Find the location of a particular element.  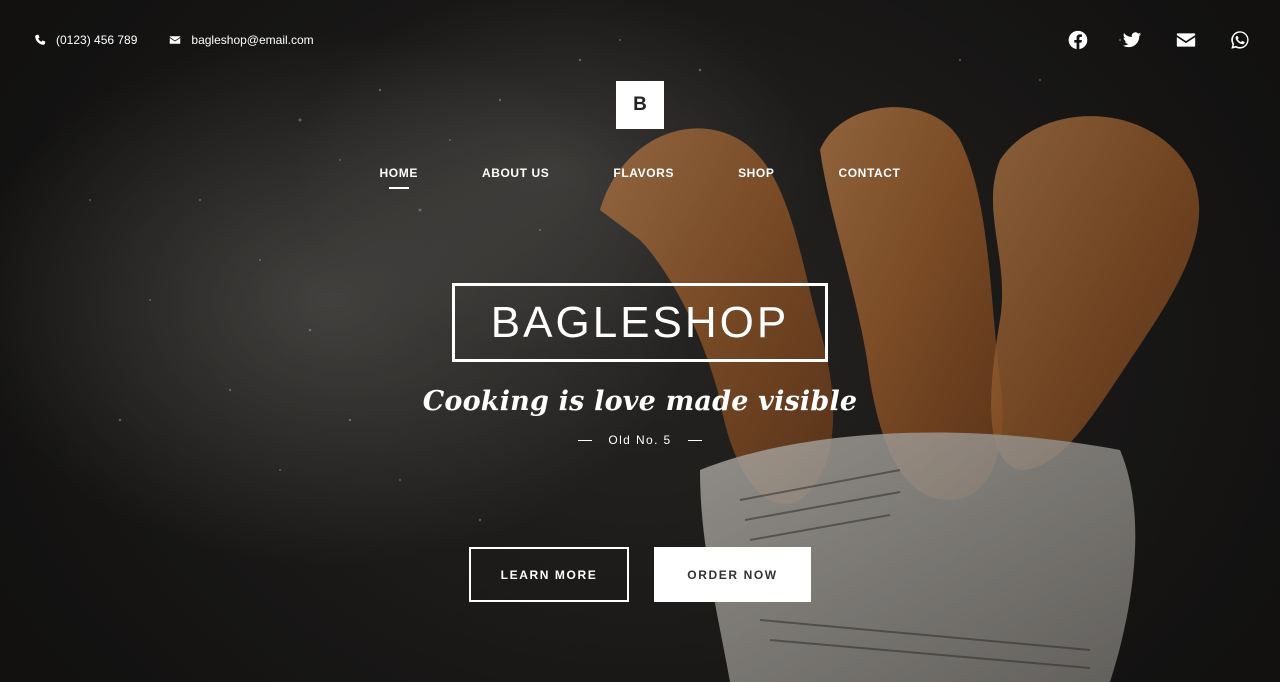

twitter-icon is located at coordinates (1132, 40).